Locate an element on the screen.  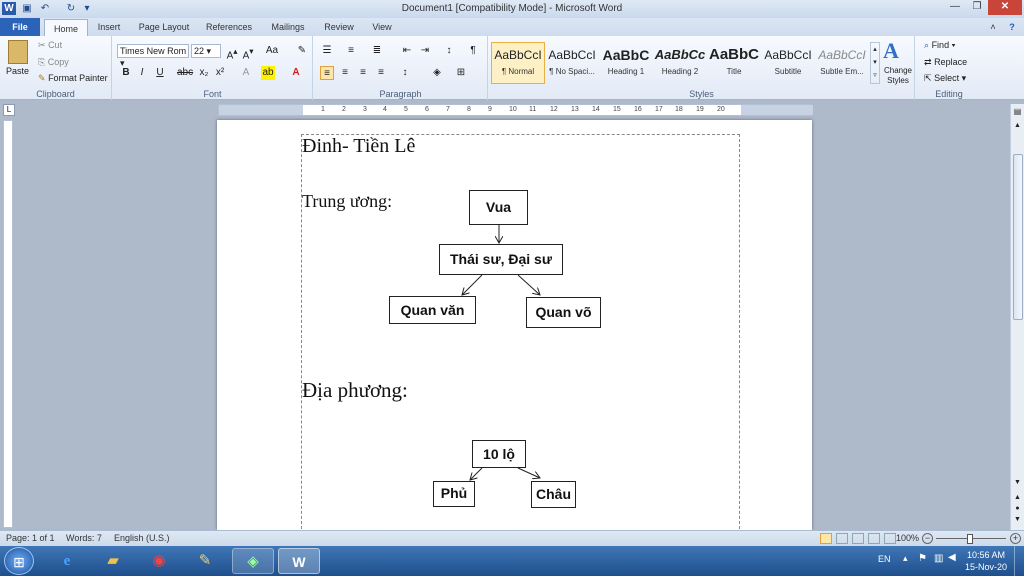
tab-references: References is located at coordinates (229, 27).